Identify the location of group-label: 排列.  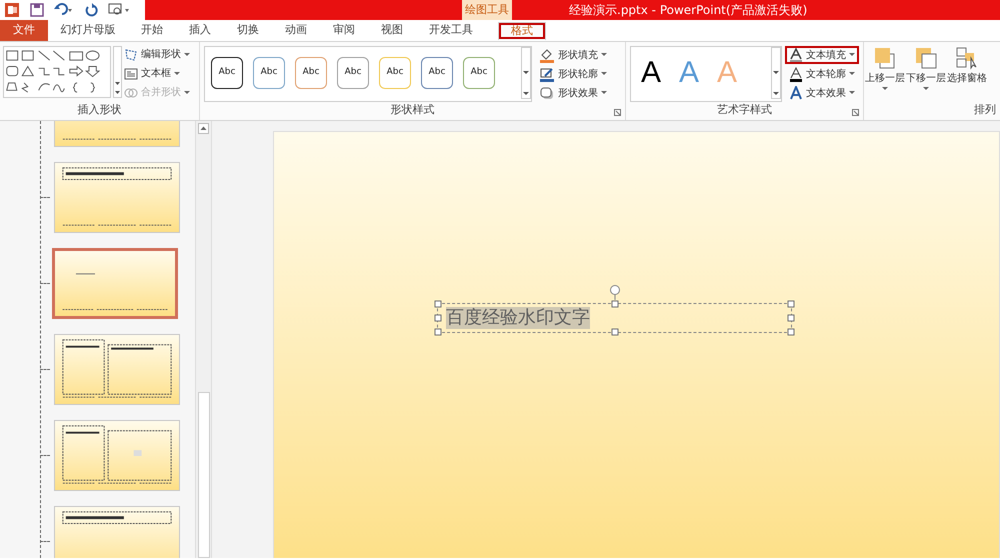
(985, 110).